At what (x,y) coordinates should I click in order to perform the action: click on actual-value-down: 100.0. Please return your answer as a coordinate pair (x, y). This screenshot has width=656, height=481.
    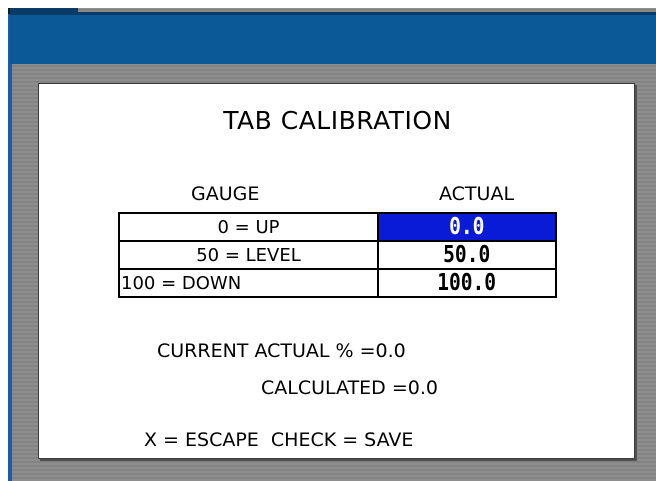
    Looking at the image, I should click on (467, 283).